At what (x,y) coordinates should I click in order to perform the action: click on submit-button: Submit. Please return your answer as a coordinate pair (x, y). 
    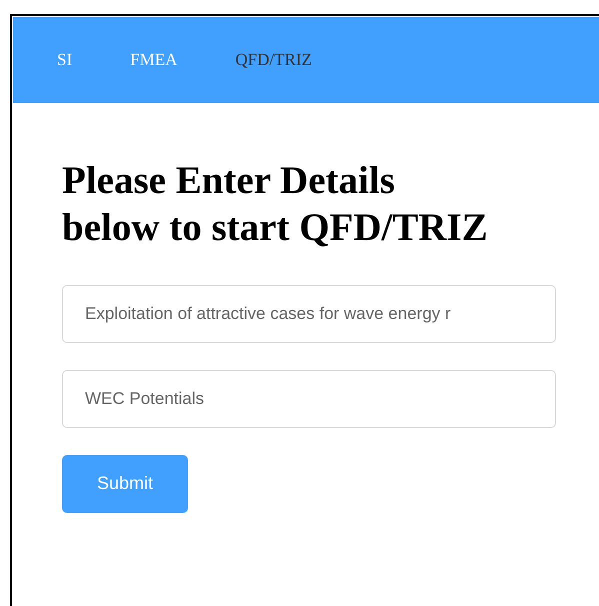
    Looking at the image, I should click on (125, 483).